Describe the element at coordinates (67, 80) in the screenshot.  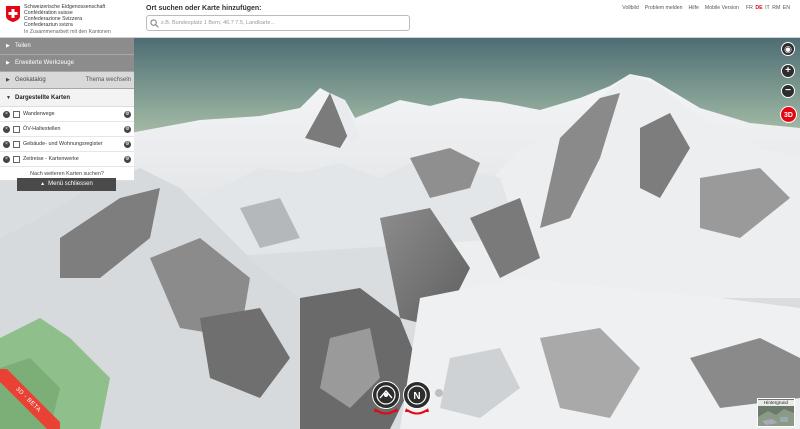
I see `geocatalog-header: ▶ Geokatalog Thema wechseln` at that location.